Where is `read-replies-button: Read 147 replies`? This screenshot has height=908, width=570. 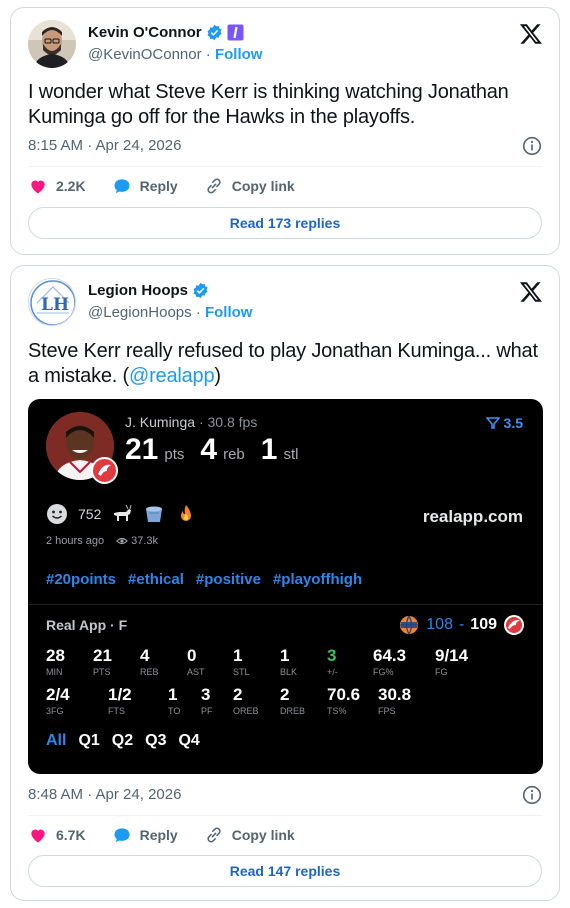
read-replies-button: Read 147 replies is located at coordinates (285, 871).